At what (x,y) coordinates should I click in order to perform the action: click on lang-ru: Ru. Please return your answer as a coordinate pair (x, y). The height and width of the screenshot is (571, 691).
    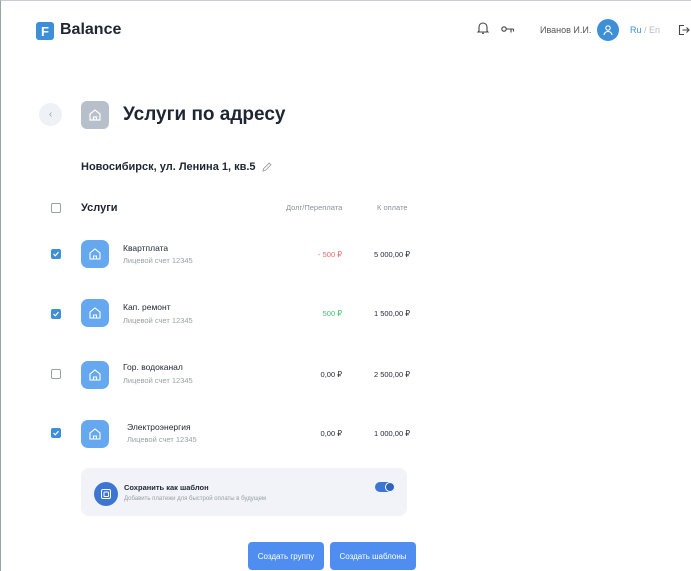
    Looking at the image, I should click on (636, 30).